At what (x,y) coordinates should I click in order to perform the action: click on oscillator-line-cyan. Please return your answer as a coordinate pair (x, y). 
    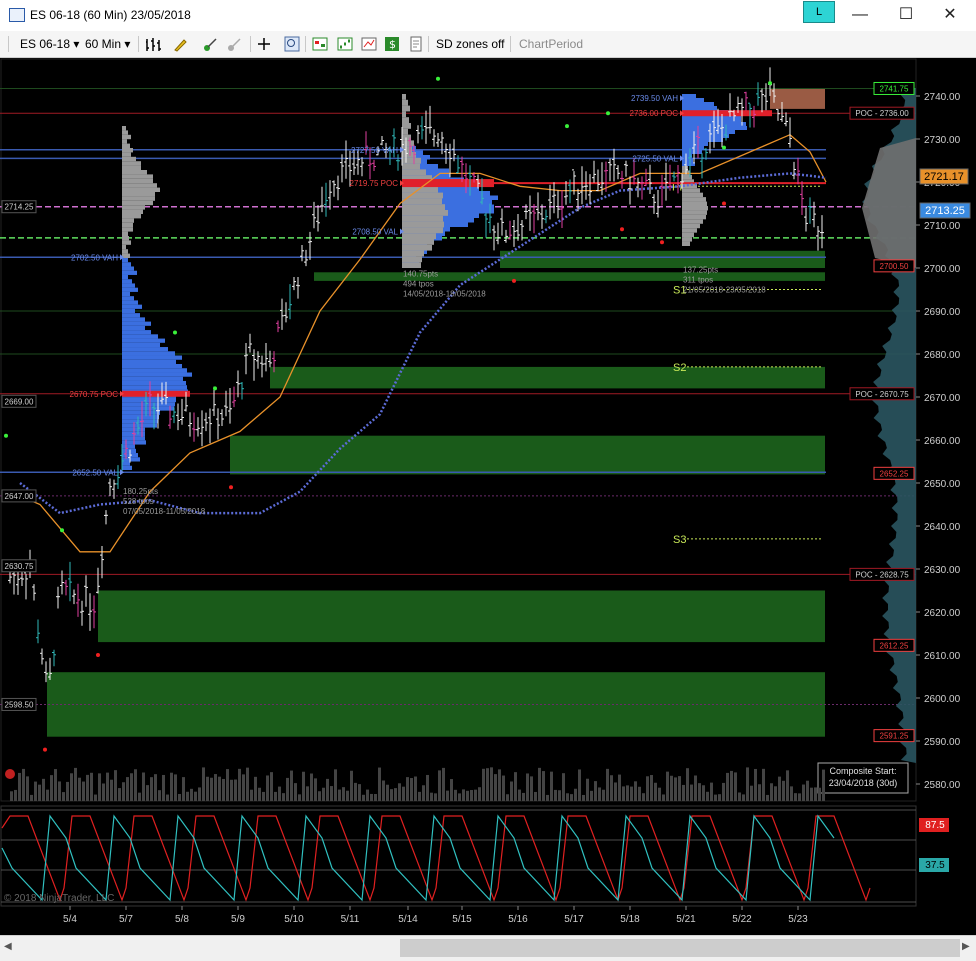
    Looking at the image, I should click on (418, 858).